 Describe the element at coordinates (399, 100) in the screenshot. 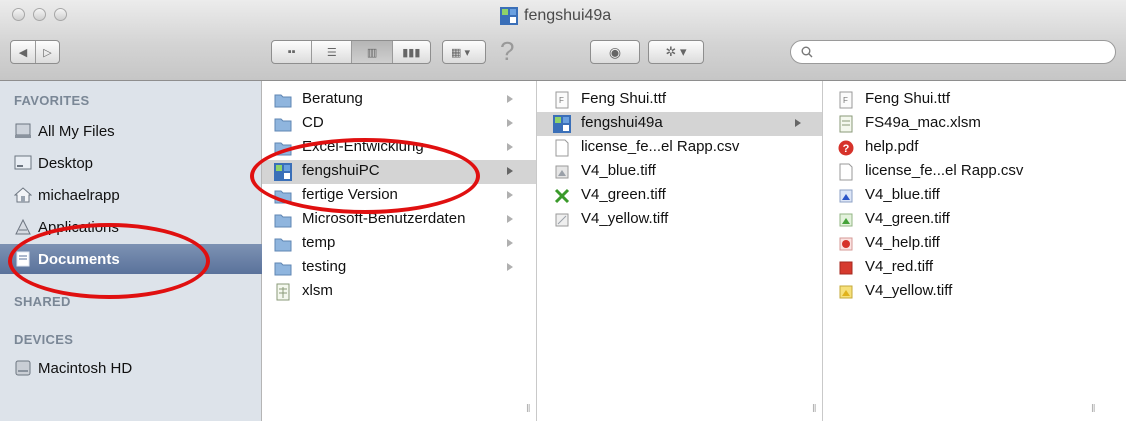

I see `list-item: Beratung` at that location.